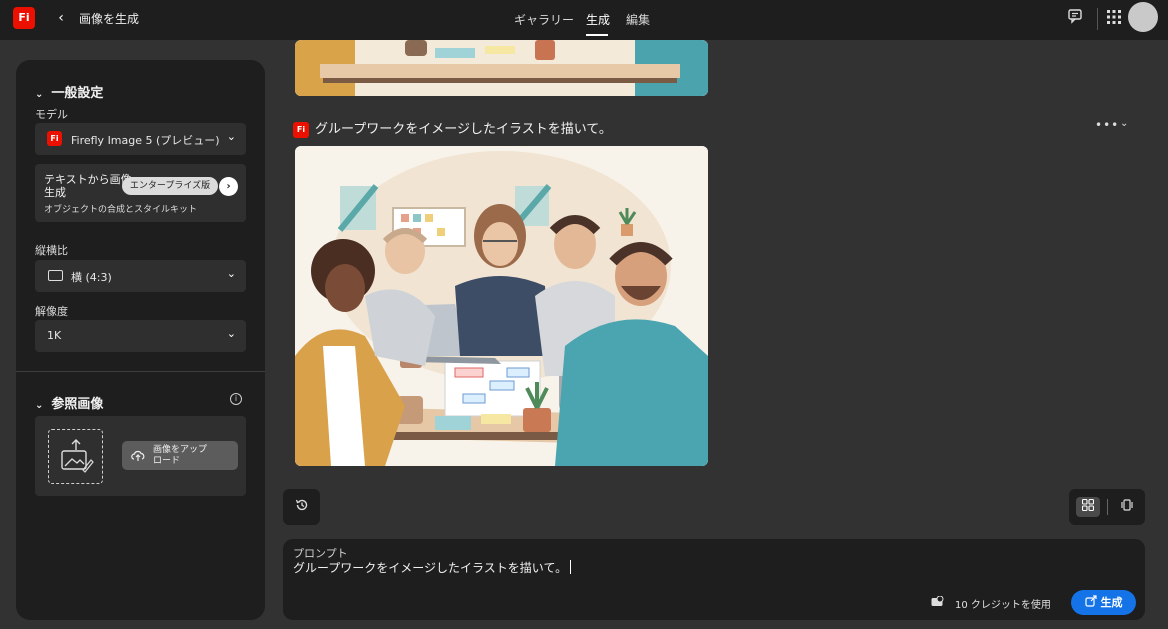  I want to click on promo-subtitle: オブジェクトの合成とスタイルキット, so click(121, 210).